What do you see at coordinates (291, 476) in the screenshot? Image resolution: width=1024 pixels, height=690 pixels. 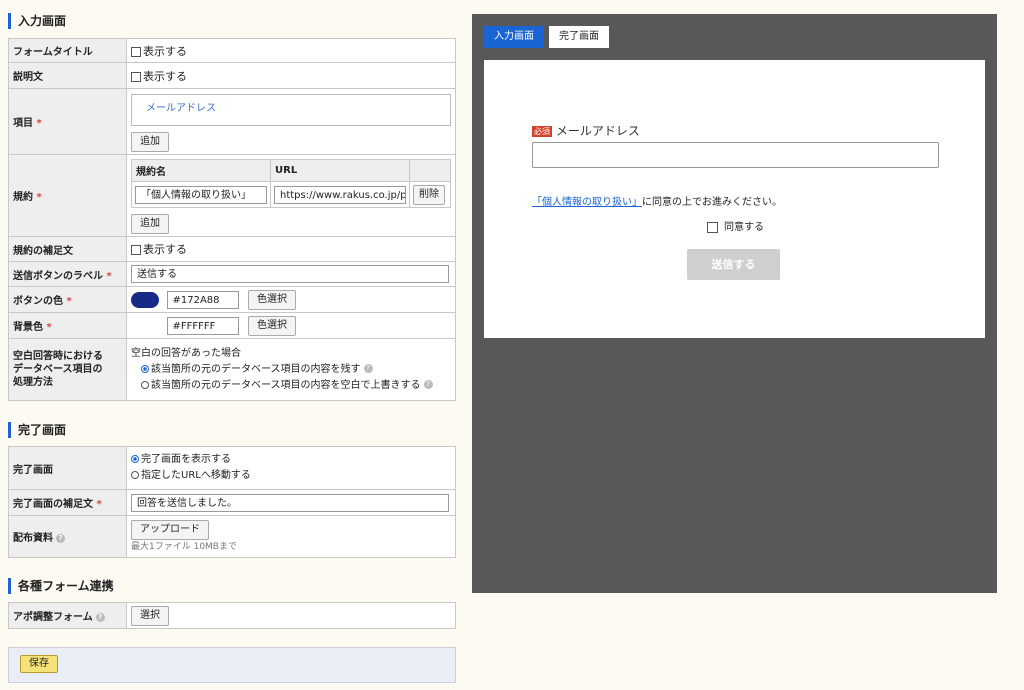 I see `complete-option-redirect: 指定したURLへ移動する` at bounding box center [291, 476].